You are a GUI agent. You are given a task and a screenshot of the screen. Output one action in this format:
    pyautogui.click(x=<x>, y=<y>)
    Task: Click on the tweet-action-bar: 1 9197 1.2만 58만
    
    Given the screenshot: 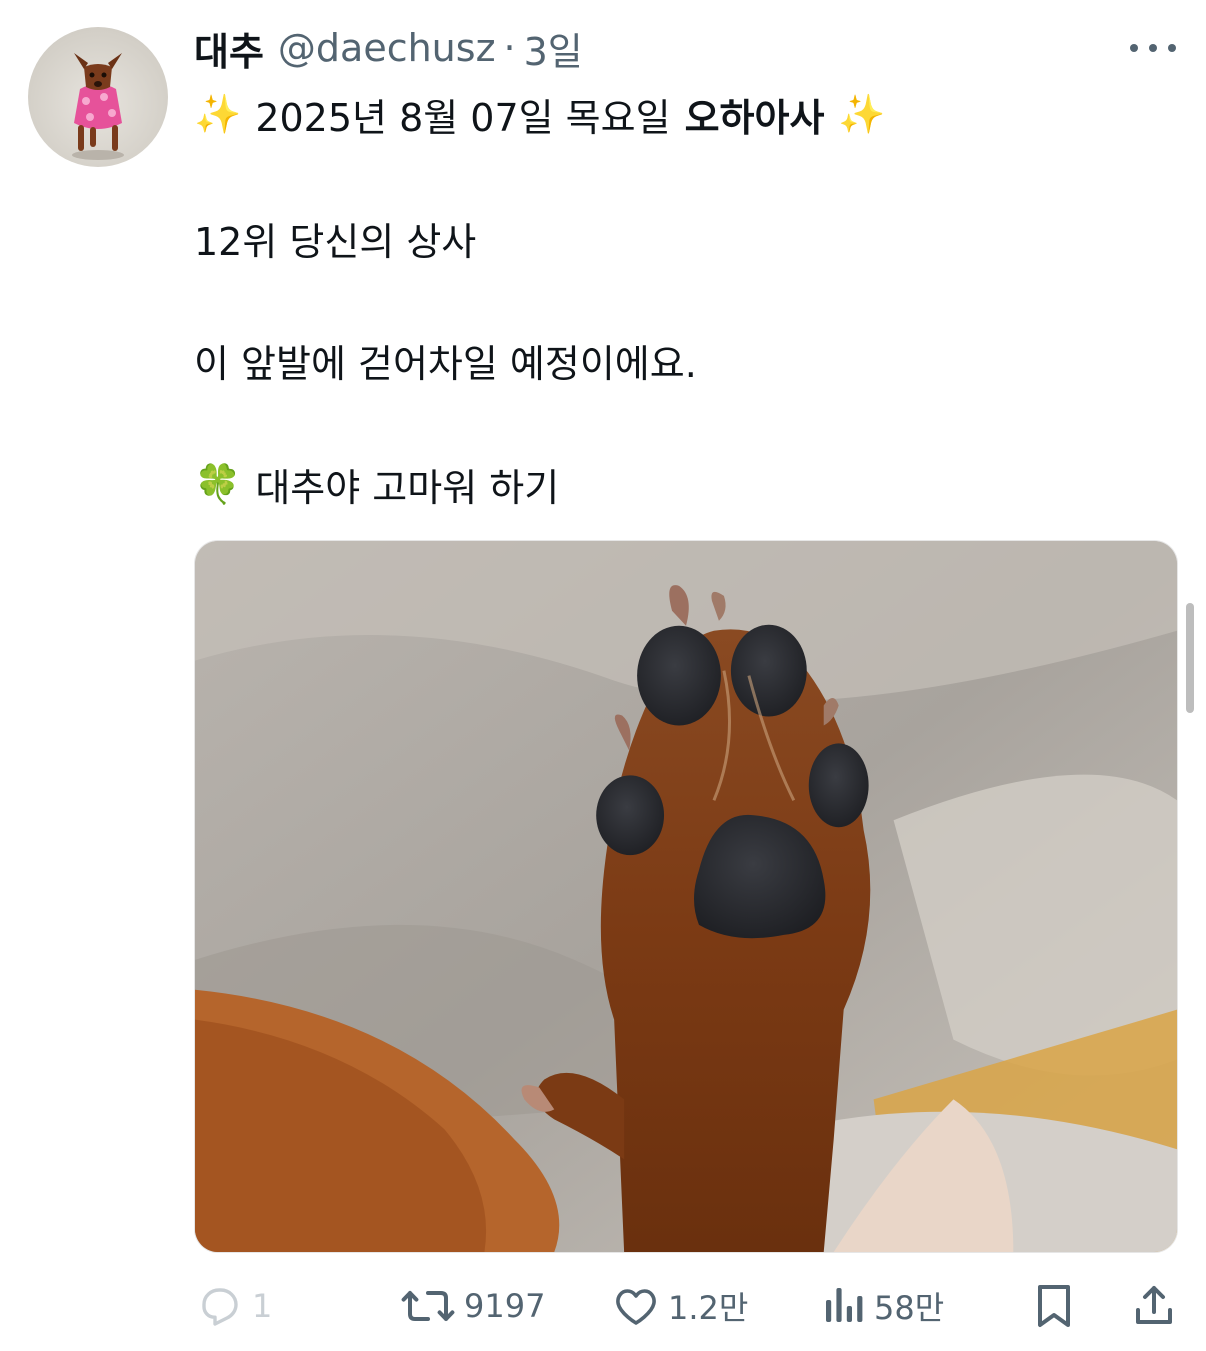 What is the action you would take?
    pyautogui.click(x=686, y=1306)
    